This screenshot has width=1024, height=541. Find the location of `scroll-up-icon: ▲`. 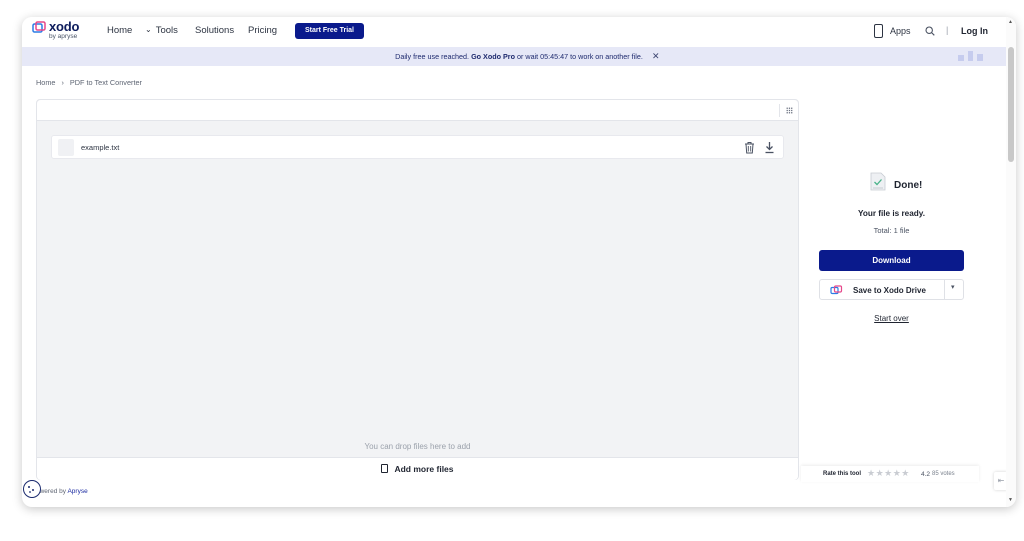

scroll-up-icon: ▲ is located at coordinates (1010, 22).